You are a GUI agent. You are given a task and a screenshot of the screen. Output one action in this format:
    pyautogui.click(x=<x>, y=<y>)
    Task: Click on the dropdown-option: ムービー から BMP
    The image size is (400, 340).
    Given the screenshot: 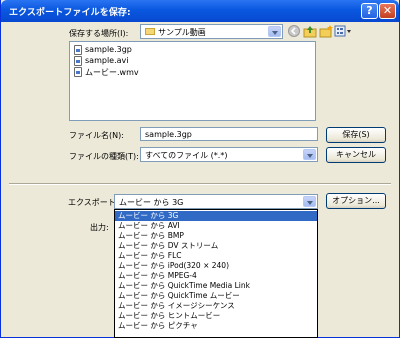 What is the action you would take?
    pyautogui.click(x=216, y=236)
    